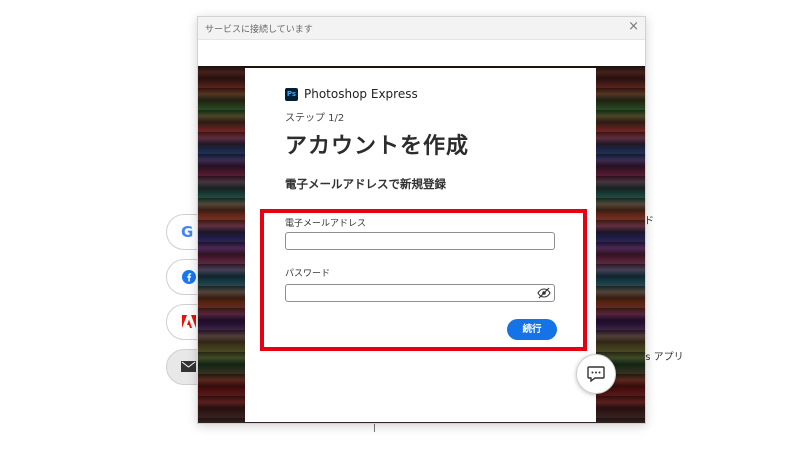  I want to click on password-label: パスワード, so click(308, 274).